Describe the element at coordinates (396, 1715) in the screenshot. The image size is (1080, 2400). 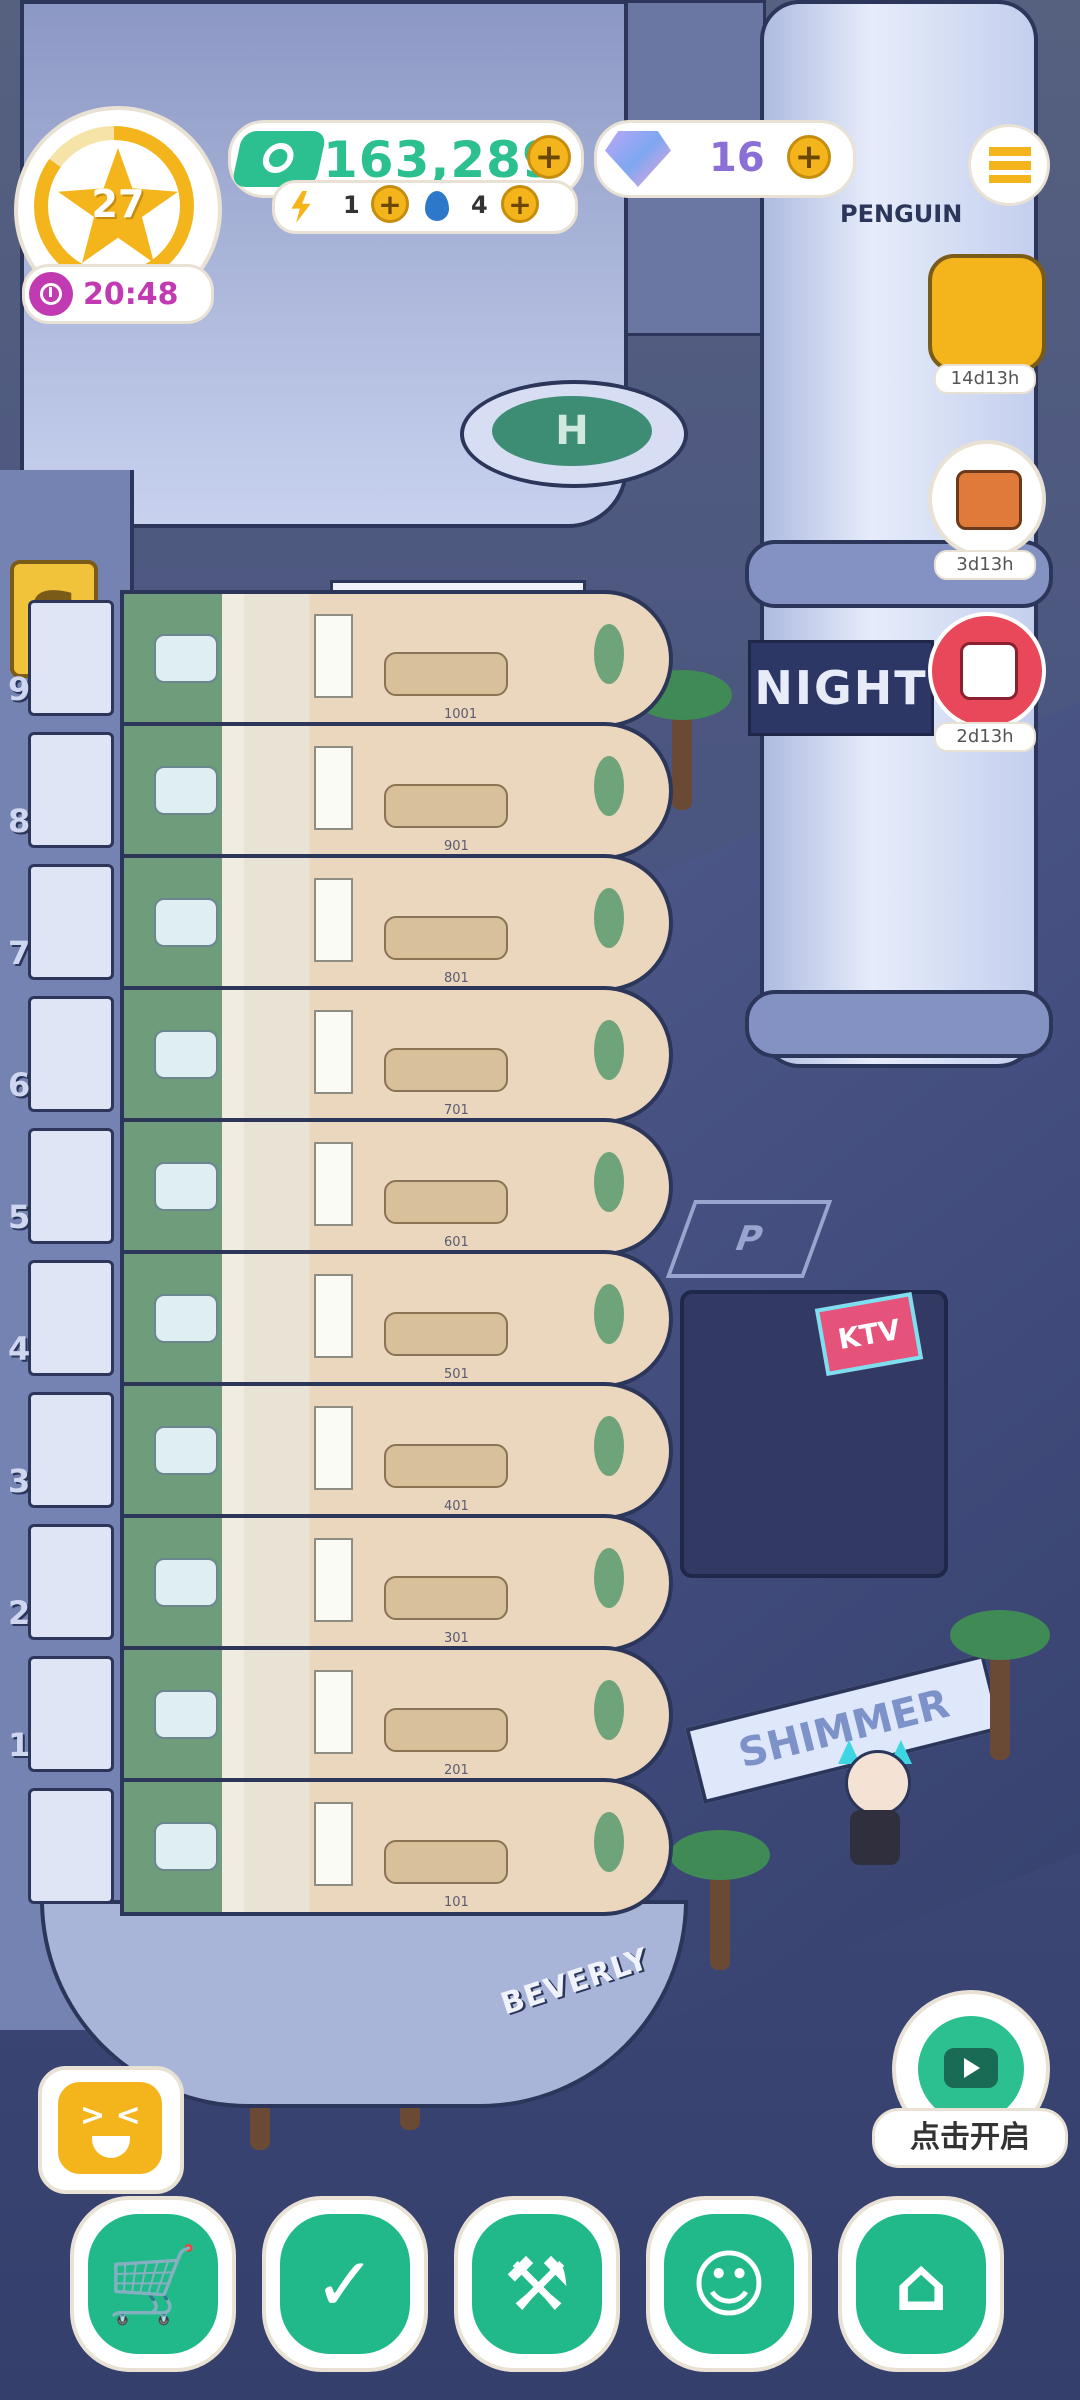
I see `apartment-floor: 201` at that location.